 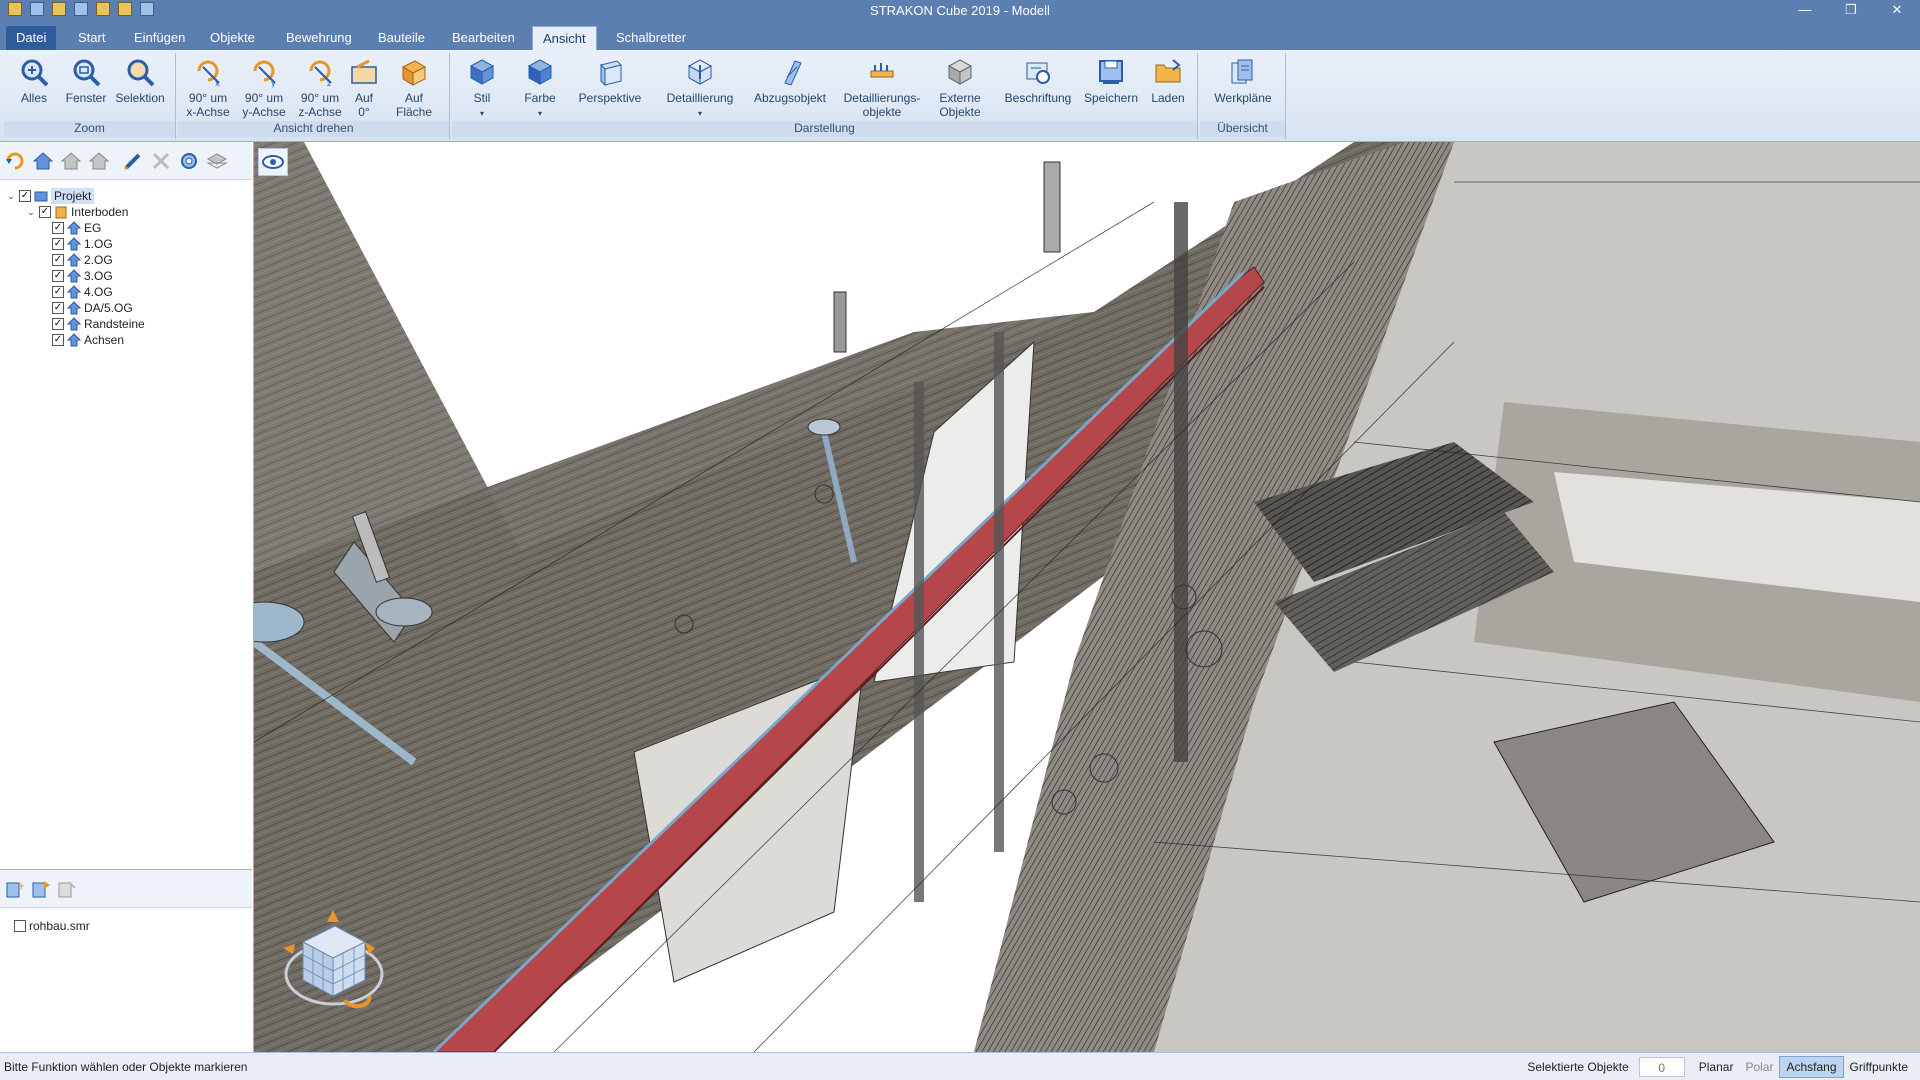 What do you see at coordinates (159, 38) in the screenshot?
I see `tab-einfuegen: Einfügen` at bounding box center [159, 38].